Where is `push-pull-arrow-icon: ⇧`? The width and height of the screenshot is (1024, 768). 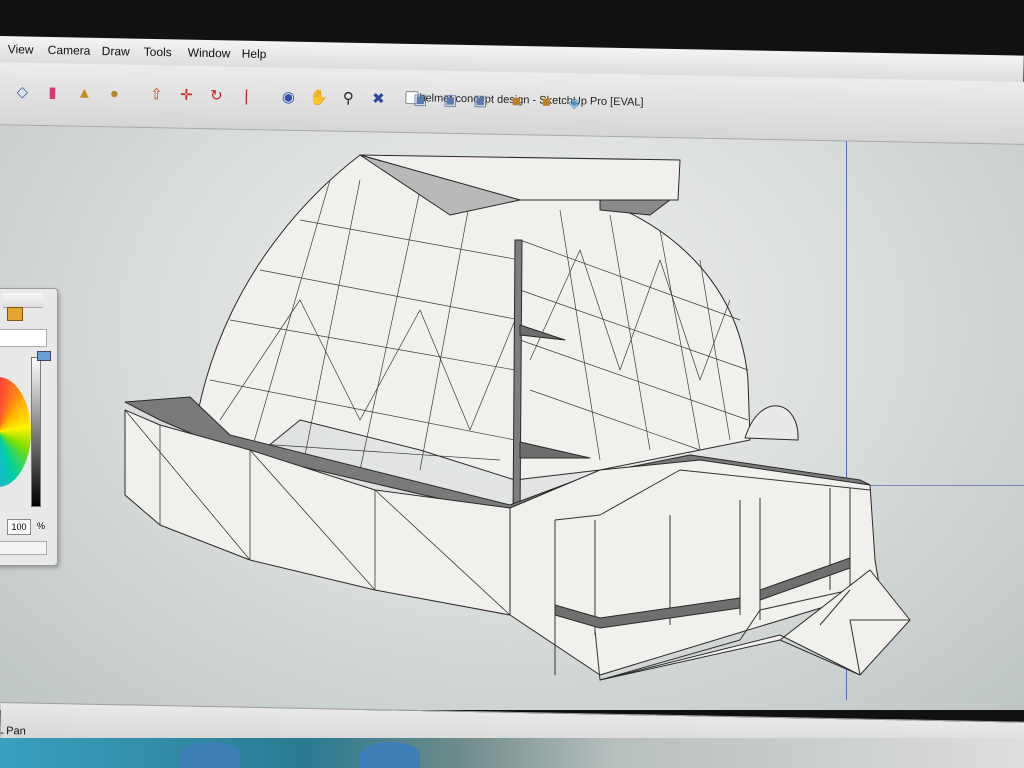 push-pull-arrow-icon: ⇧ is located at coordinates (156, 94).